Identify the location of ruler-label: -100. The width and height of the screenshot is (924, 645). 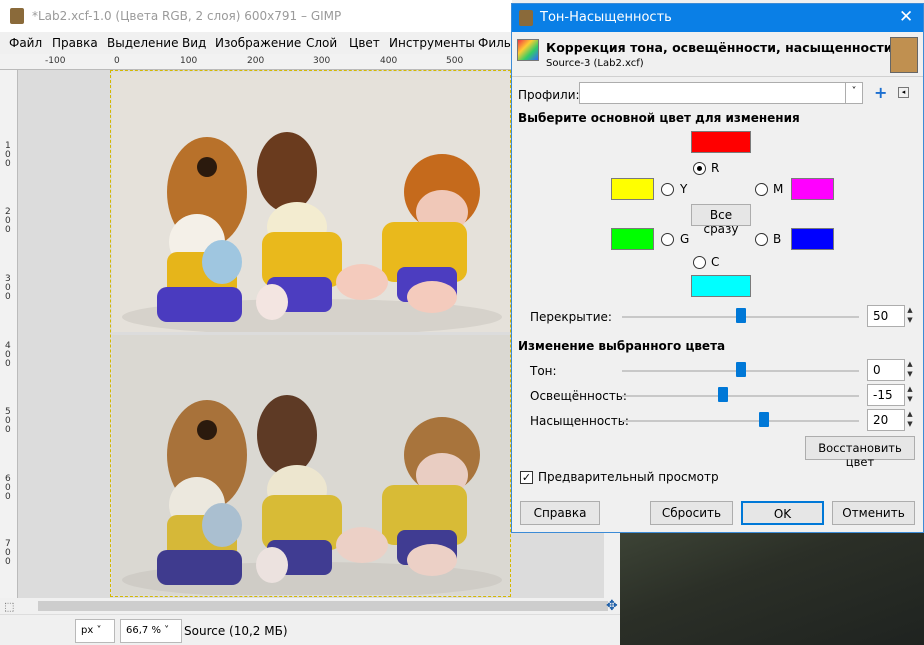
(55, 61).